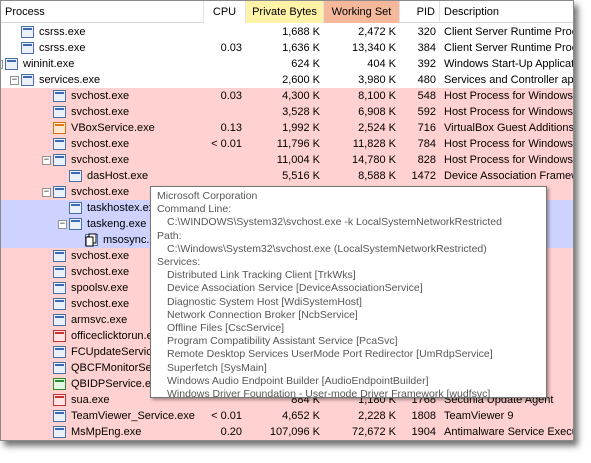 The image size is (591, 463). Describe the element at coordinates (59, 416) in the screenshot. I see `teamviewer-icon` at that location.